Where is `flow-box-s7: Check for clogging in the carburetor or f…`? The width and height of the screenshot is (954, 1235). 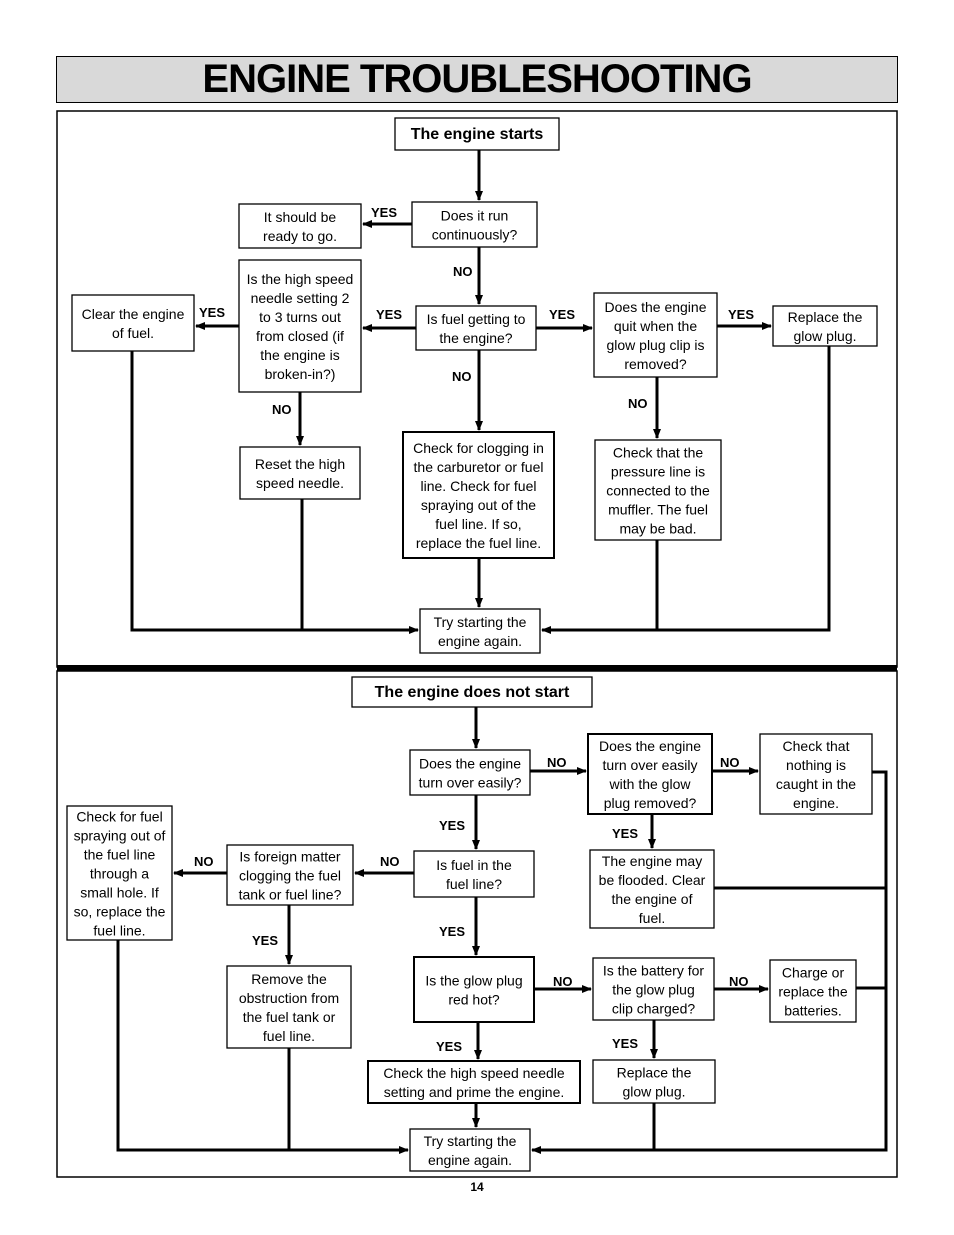
flow-box-s7: Check for clogging in the carburetor or f… is located at coordinates (478, 495).